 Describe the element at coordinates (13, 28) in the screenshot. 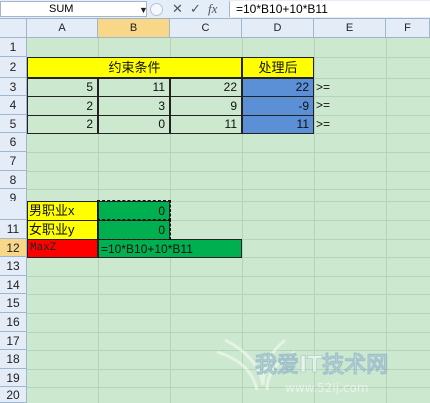

I see `select-all-corner` at that location.